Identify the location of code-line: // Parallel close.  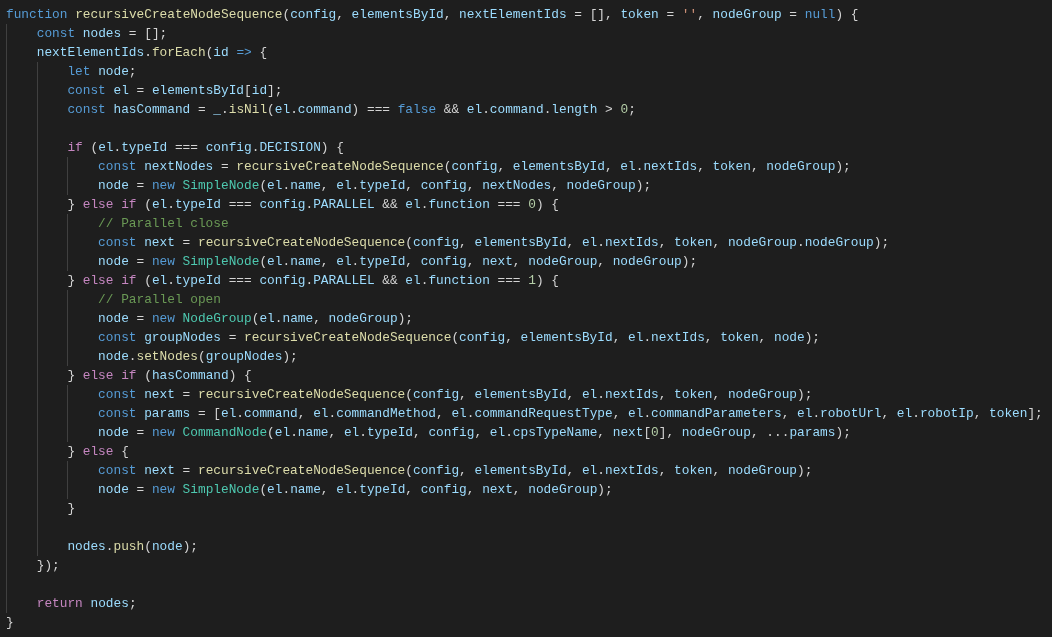
(163, 224).